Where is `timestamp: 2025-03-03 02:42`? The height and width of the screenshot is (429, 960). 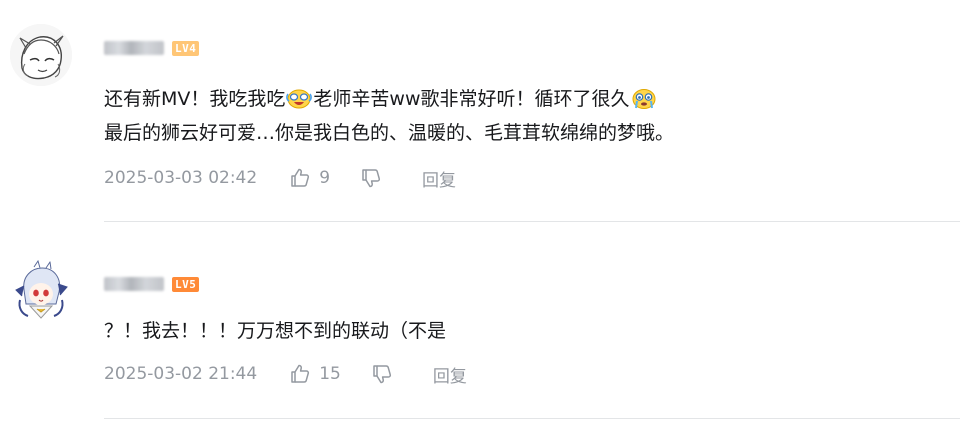 timestamp: 2025-03-03 02:42 is located at coordinates (181, 178).